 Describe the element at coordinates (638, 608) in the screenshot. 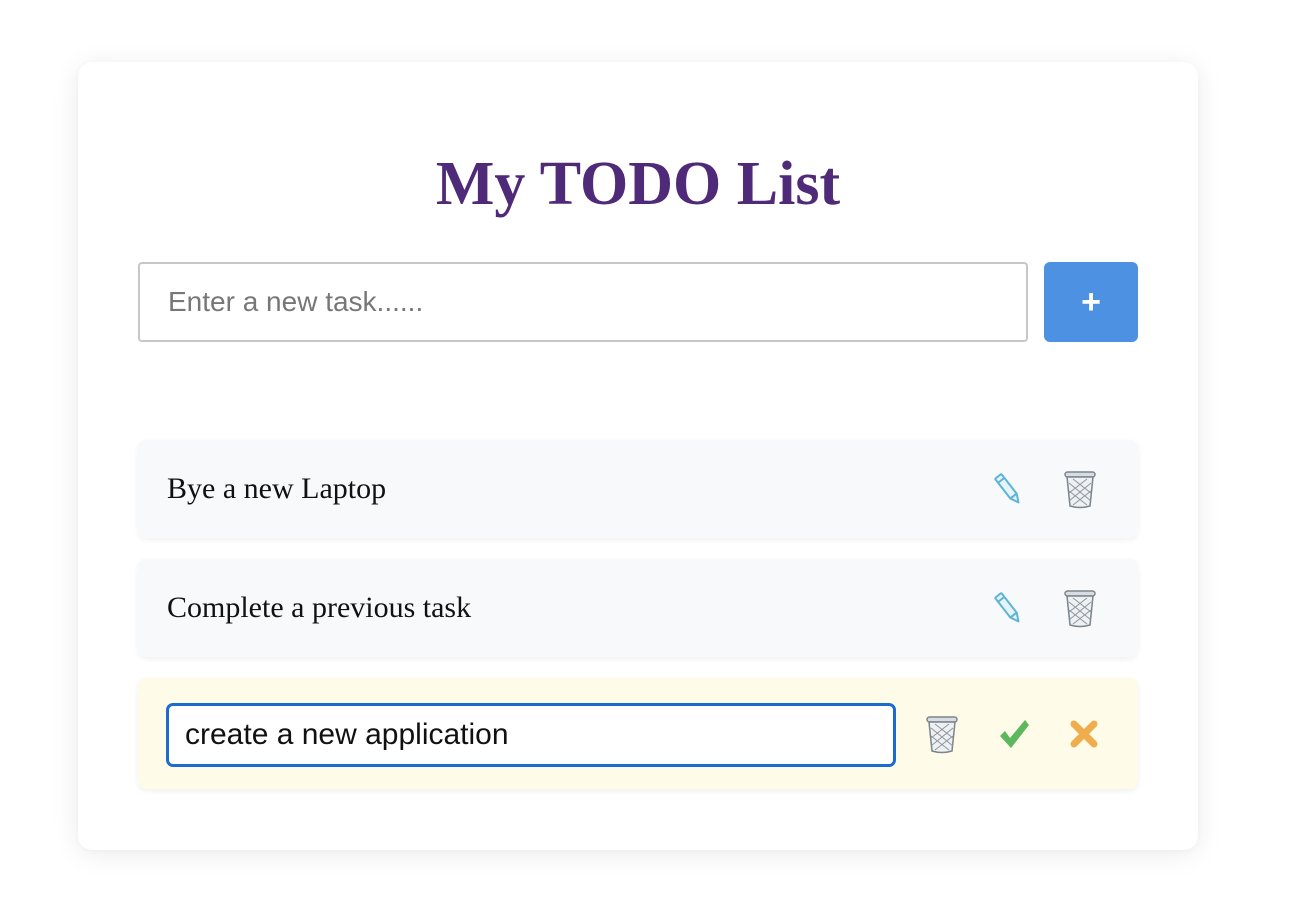

I see `task-item: Complete a previous task` at that location.